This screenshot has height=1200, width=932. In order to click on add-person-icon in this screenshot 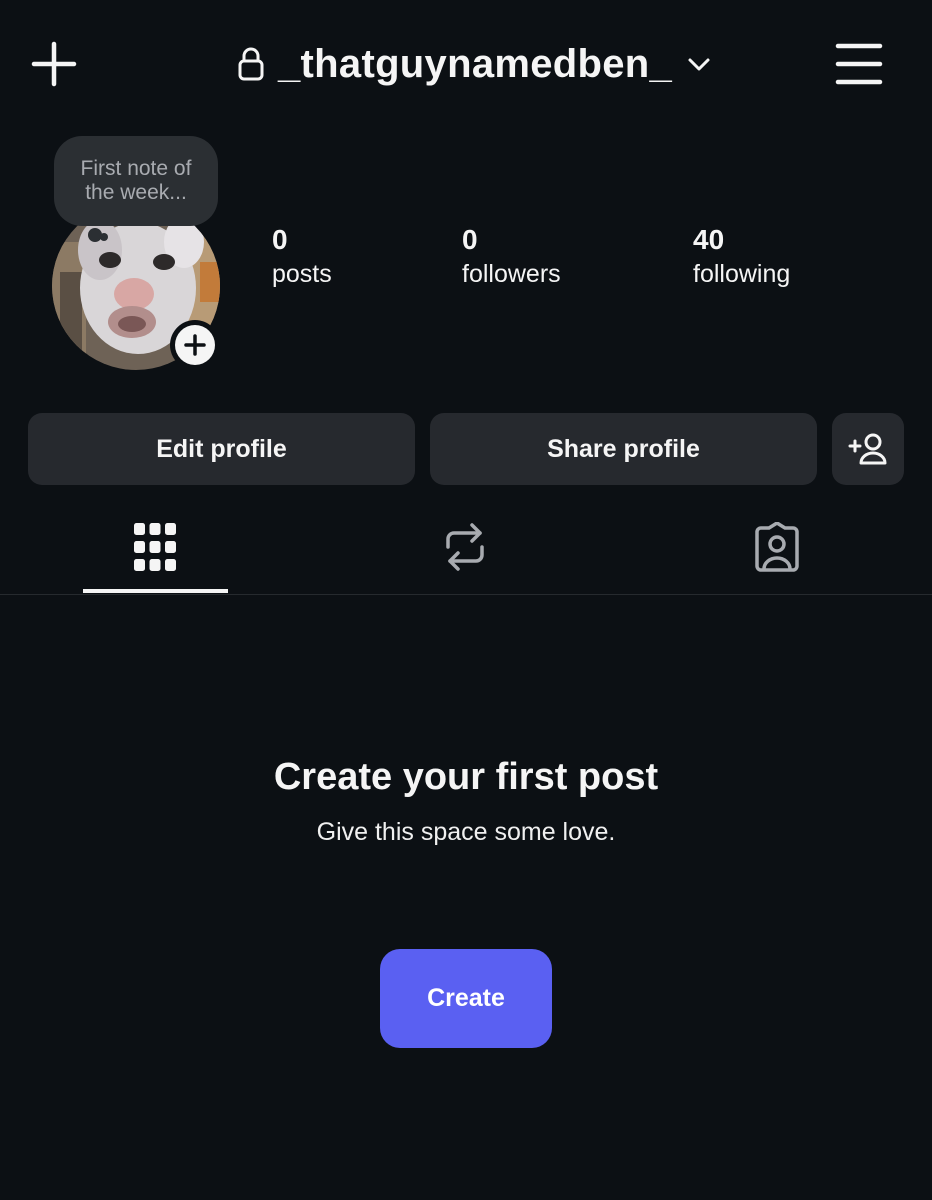, I will do `click(867, 449)`.